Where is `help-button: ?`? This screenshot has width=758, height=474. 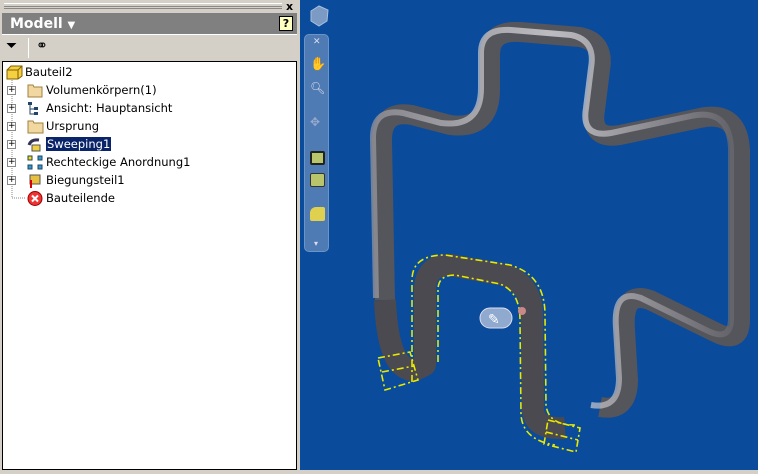
help-button: ? is located at coordinates (286, 23).